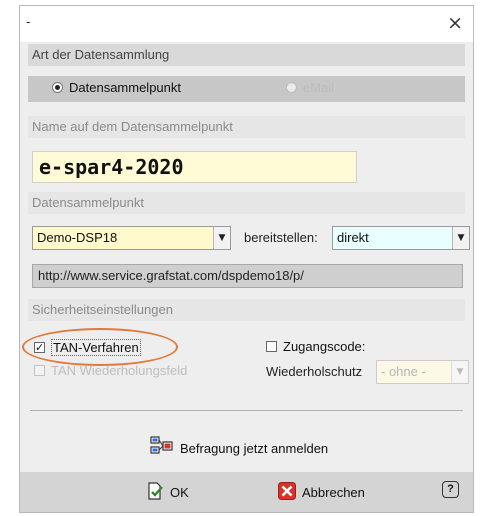 The height and width of the screenshot is (516, 492). Describe the element at coordinates (39, 347) in the screenshot. I see `checkmark-icon: ✓` at that location.